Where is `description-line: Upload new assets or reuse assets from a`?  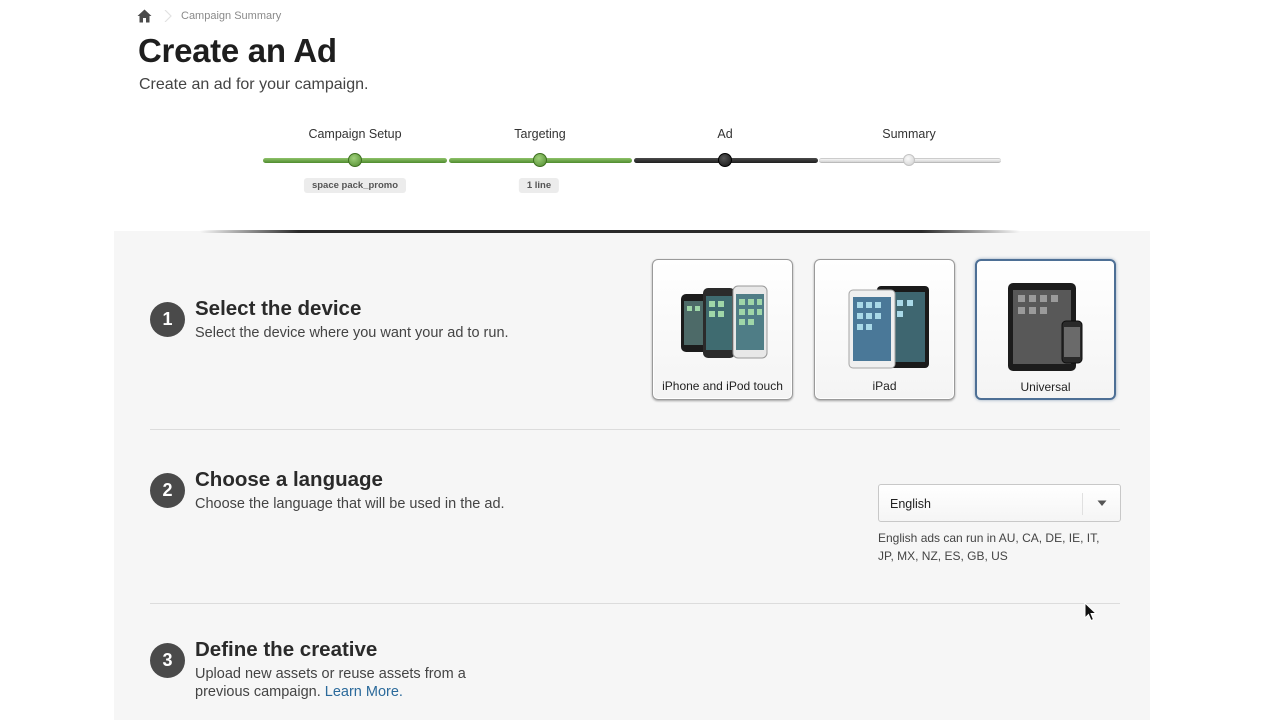 description-line: Upload new assets or reuse assets from a is located at coordinates (330, 674).